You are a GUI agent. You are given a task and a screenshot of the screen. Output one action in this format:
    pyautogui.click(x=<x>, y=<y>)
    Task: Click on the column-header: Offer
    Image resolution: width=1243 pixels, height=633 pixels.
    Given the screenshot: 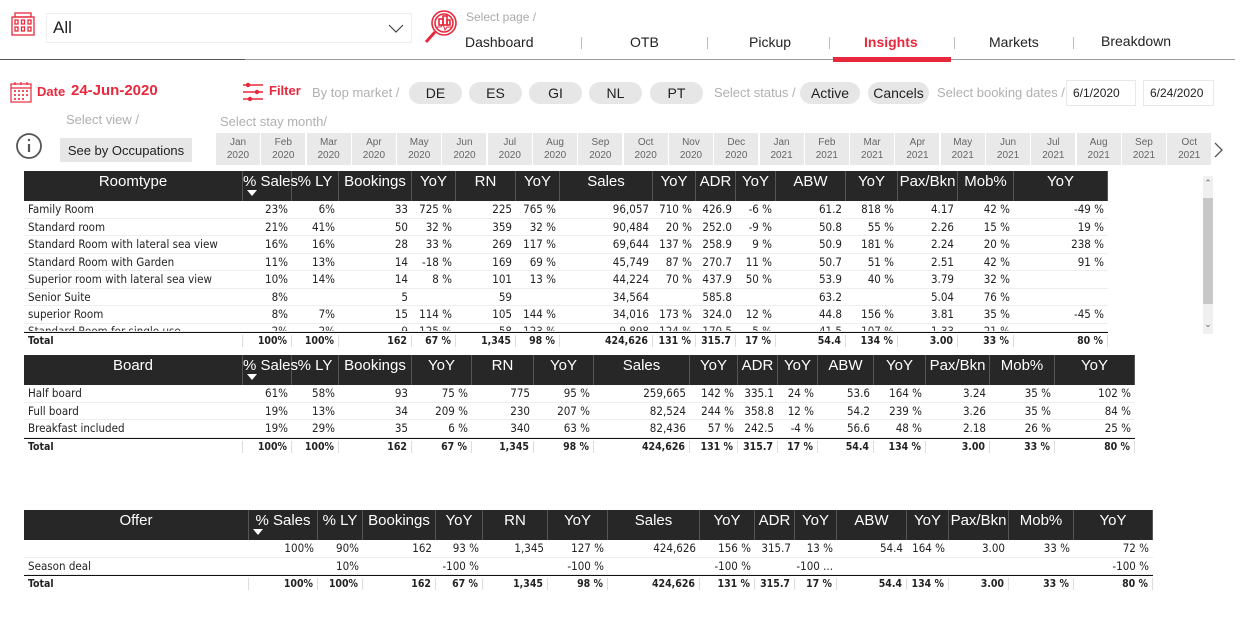 What is the action you would take?
    pyautogui.click(x=136, y=525)
    